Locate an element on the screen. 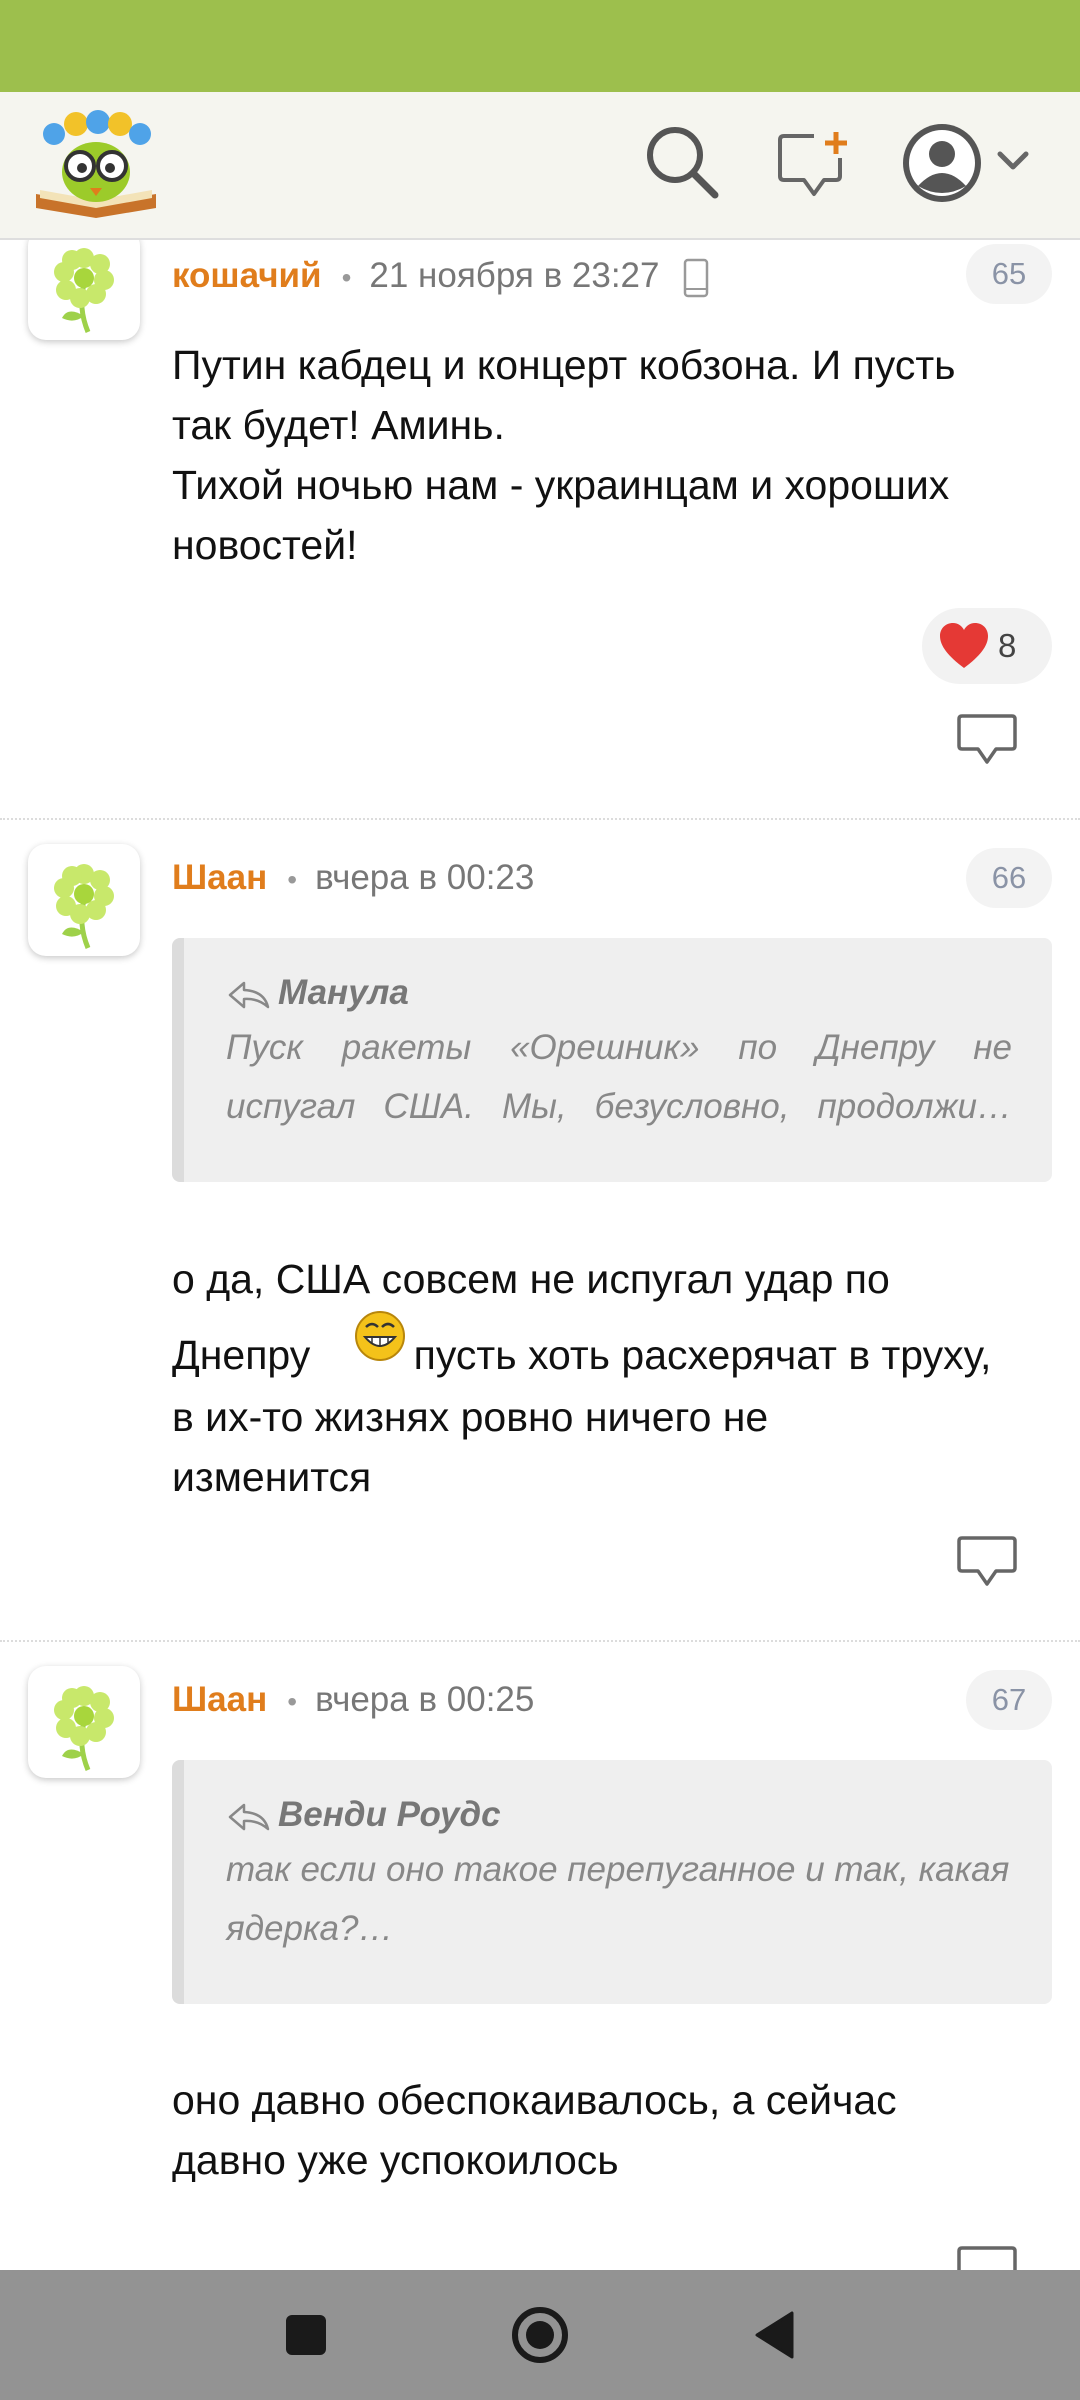 The image size is (1080, 2400). search-icon is located at coordinates (682, 162).